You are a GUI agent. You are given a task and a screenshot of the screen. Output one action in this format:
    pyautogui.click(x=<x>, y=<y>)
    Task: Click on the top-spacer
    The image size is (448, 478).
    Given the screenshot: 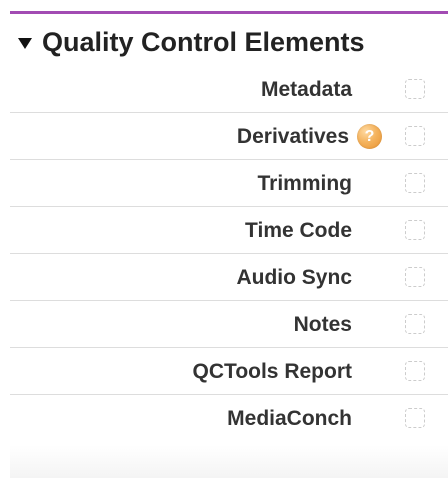 What is the action you would take?
    pyautogui.click(x=224, y=3)
    